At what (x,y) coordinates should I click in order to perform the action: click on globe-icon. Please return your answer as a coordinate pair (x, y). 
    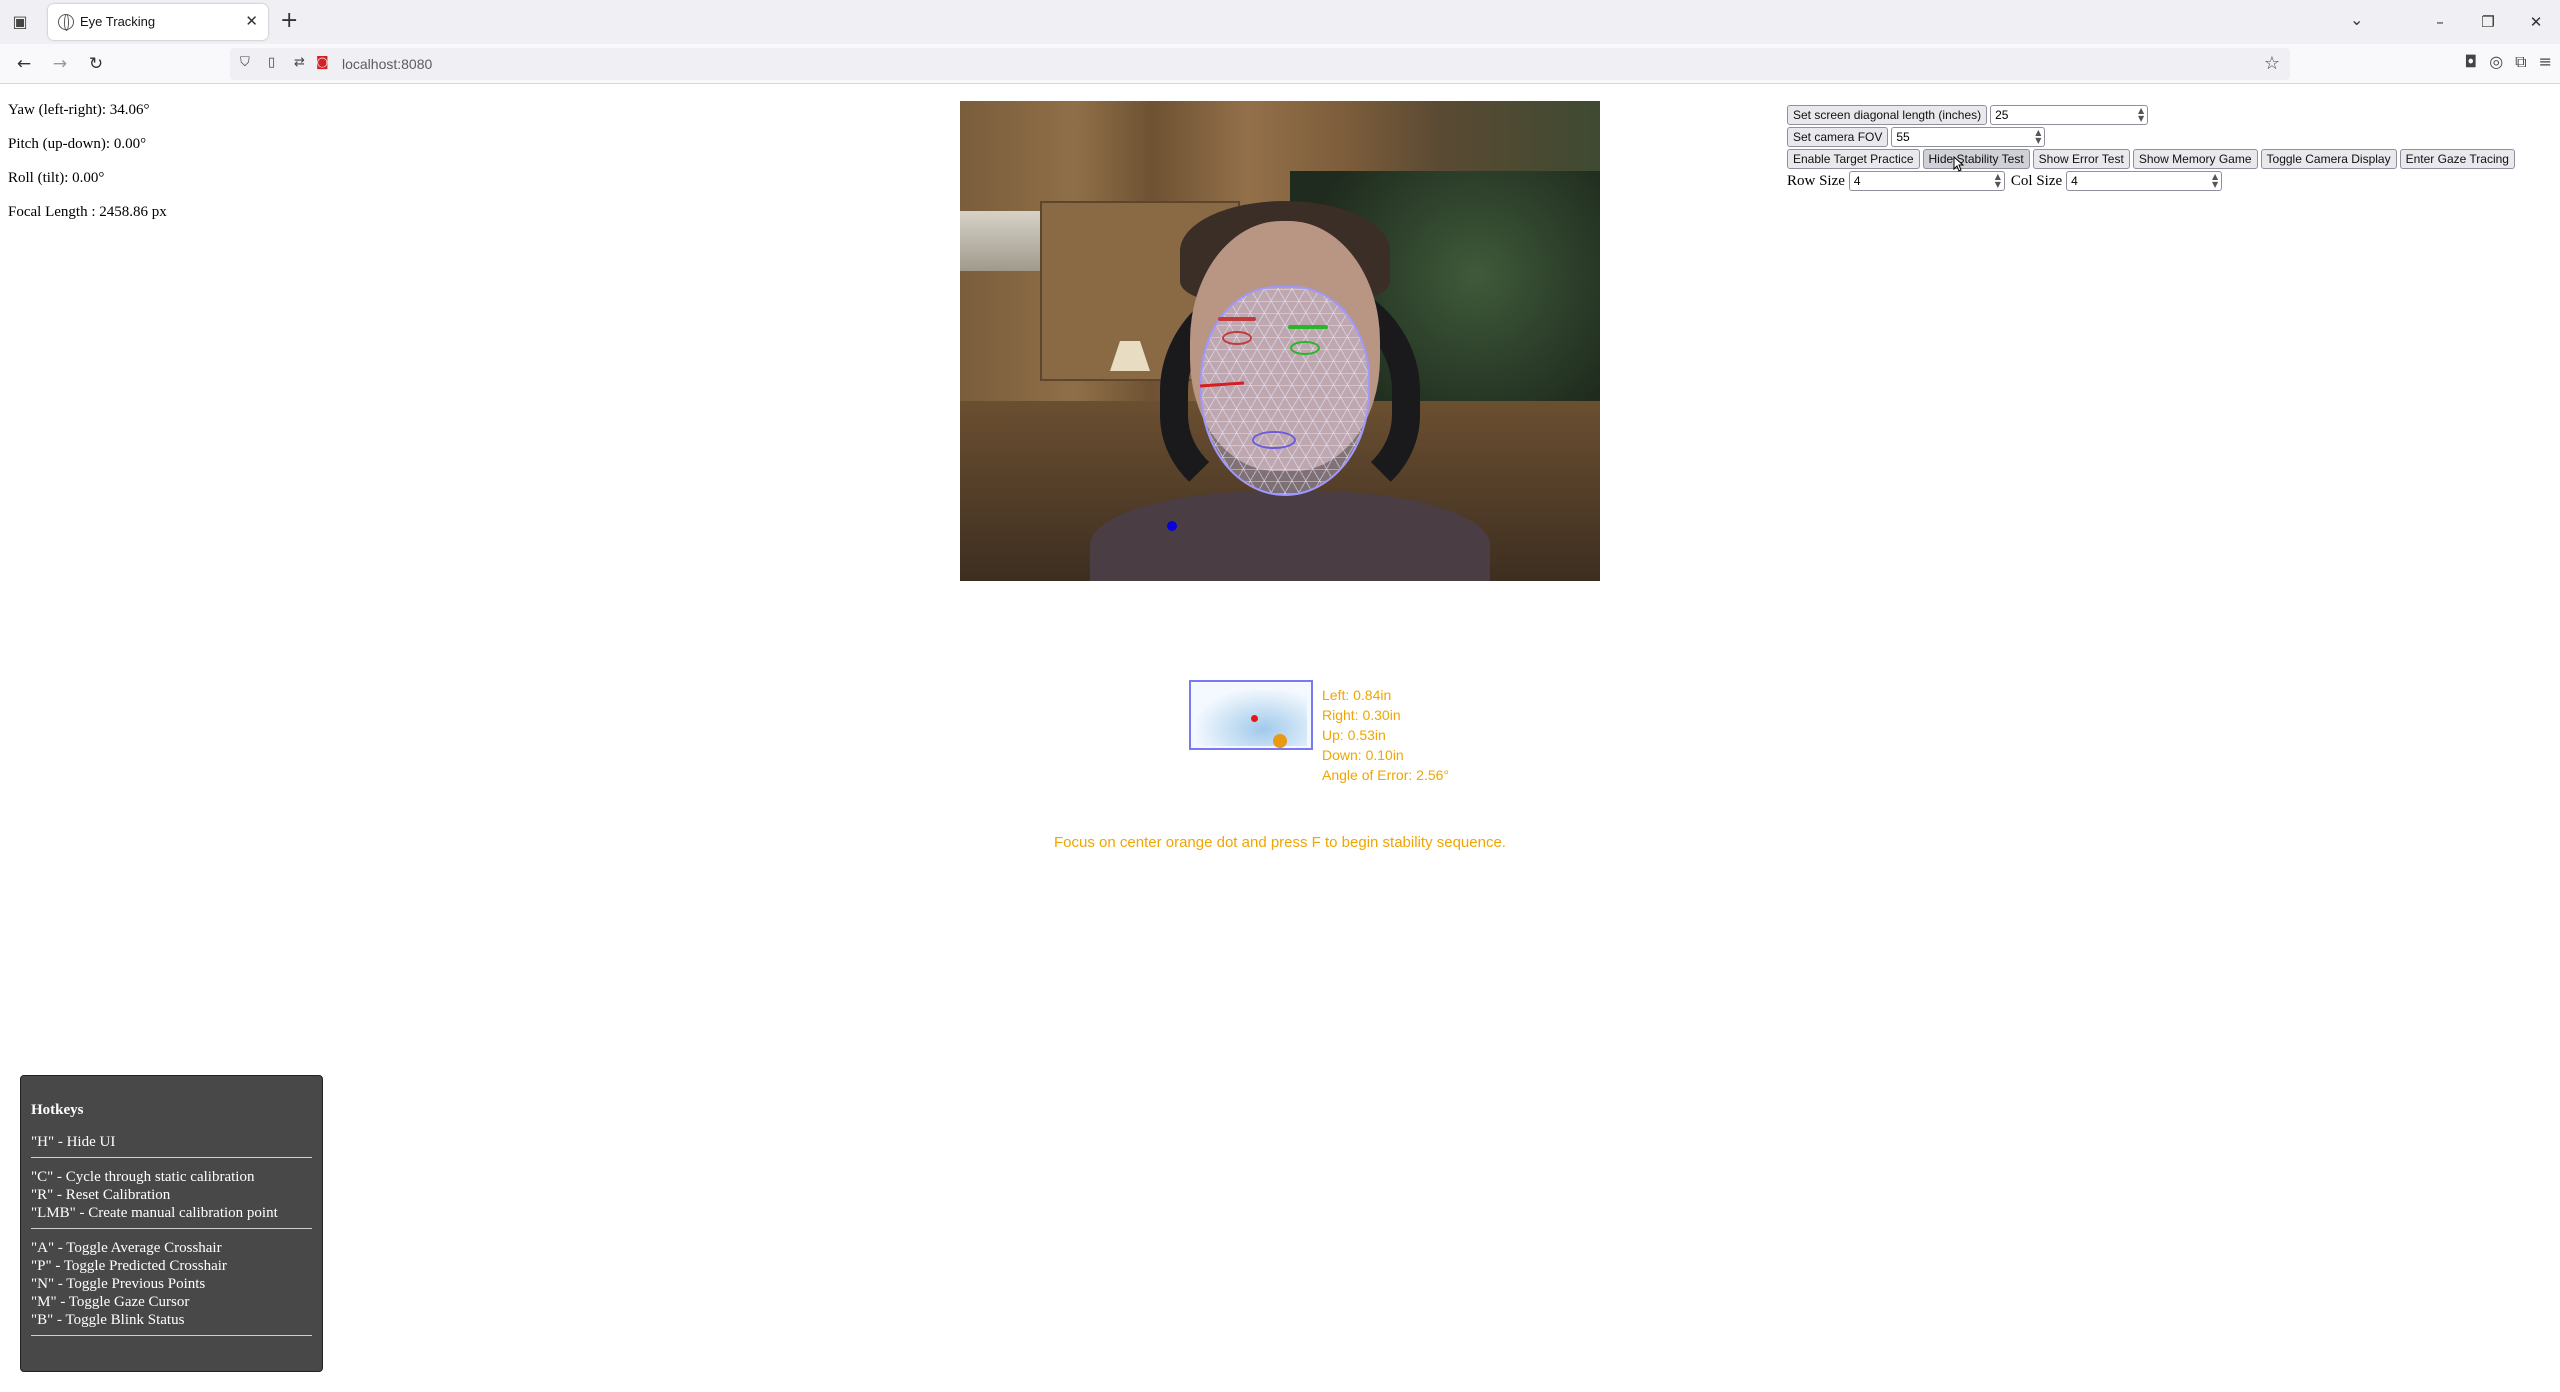
    Looking at the image, I should click on (66, 22).